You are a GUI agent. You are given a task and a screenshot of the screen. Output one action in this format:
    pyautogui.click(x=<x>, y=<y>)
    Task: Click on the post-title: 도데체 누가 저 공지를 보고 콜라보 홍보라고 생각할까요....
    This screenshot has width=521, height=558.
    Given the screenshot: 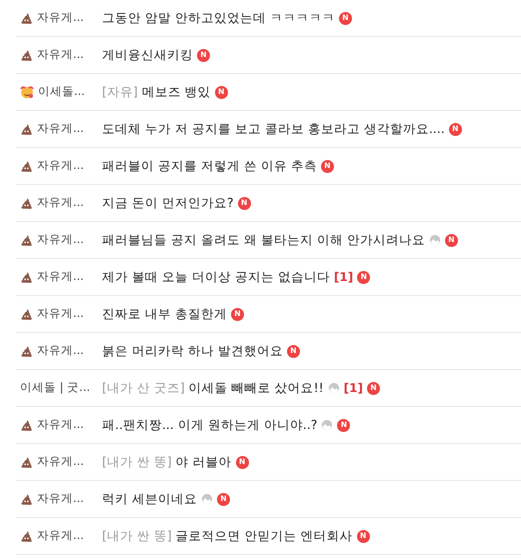 What is the action you would take?
    pyautogui.click(x=273, y=129)
    